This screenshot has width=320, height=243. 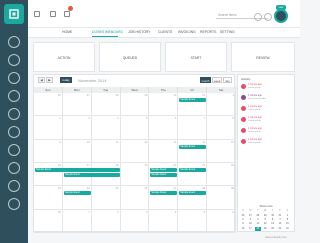 What do you see at coordinates (164, 151) in the screenshot?
I see `calendar-day-cell: 13` at bounding box center [164, 151].